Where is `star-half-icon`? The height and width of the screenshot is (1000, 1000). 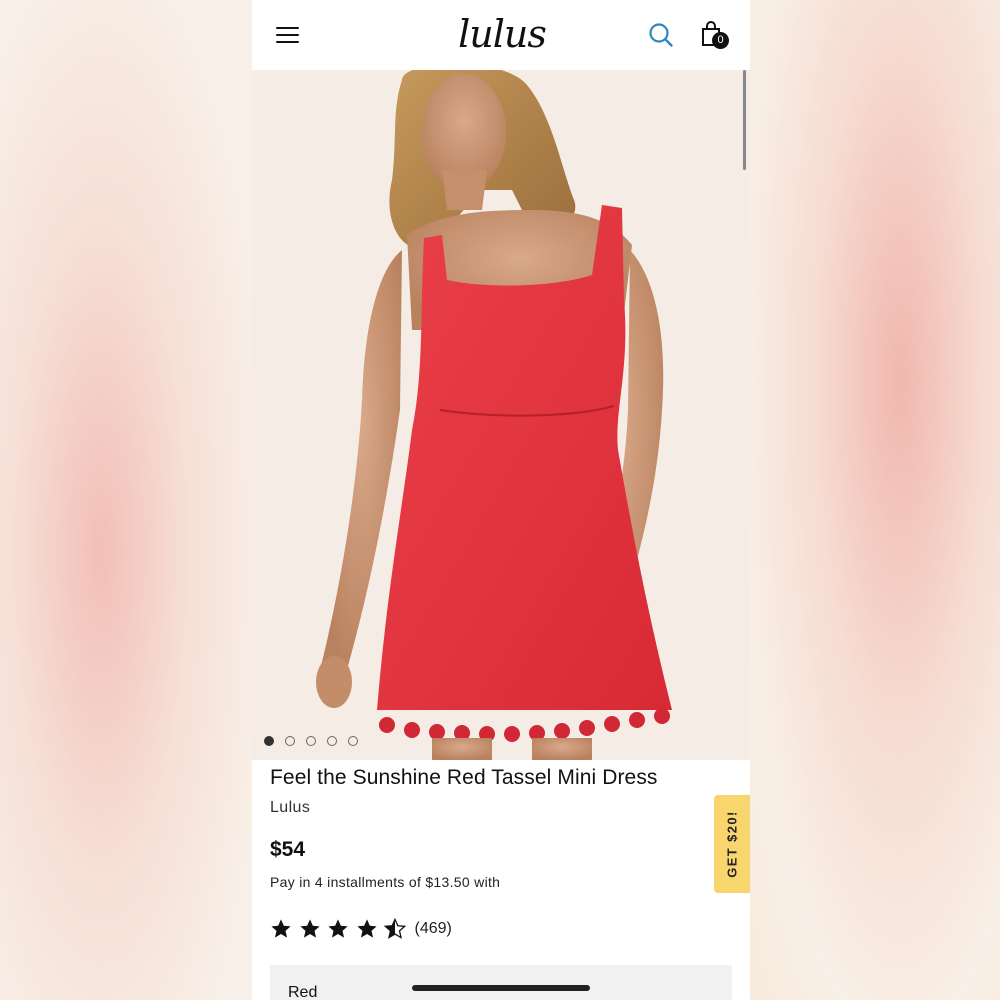 star-half-icon is located at coordinates (395, 928).